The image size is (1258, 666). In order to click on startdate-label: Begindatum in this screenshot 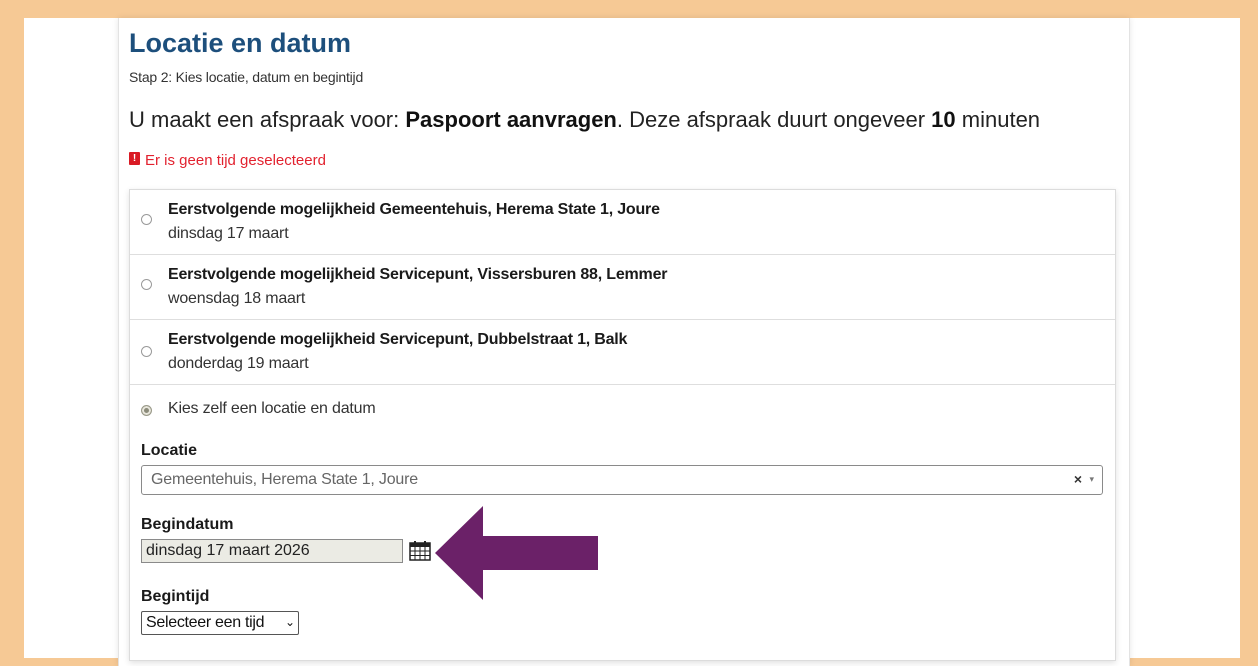, I will do `click(187, 524)`.